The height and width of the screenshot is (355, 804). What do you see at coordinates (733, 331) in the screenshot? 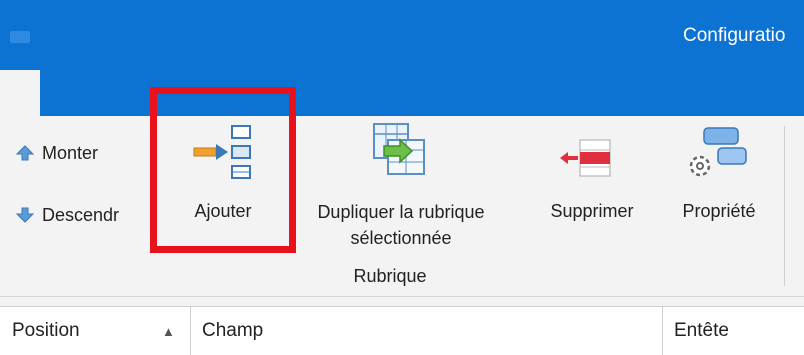
I see `column-header-entete: Entête` at bounding box center [733, 331].